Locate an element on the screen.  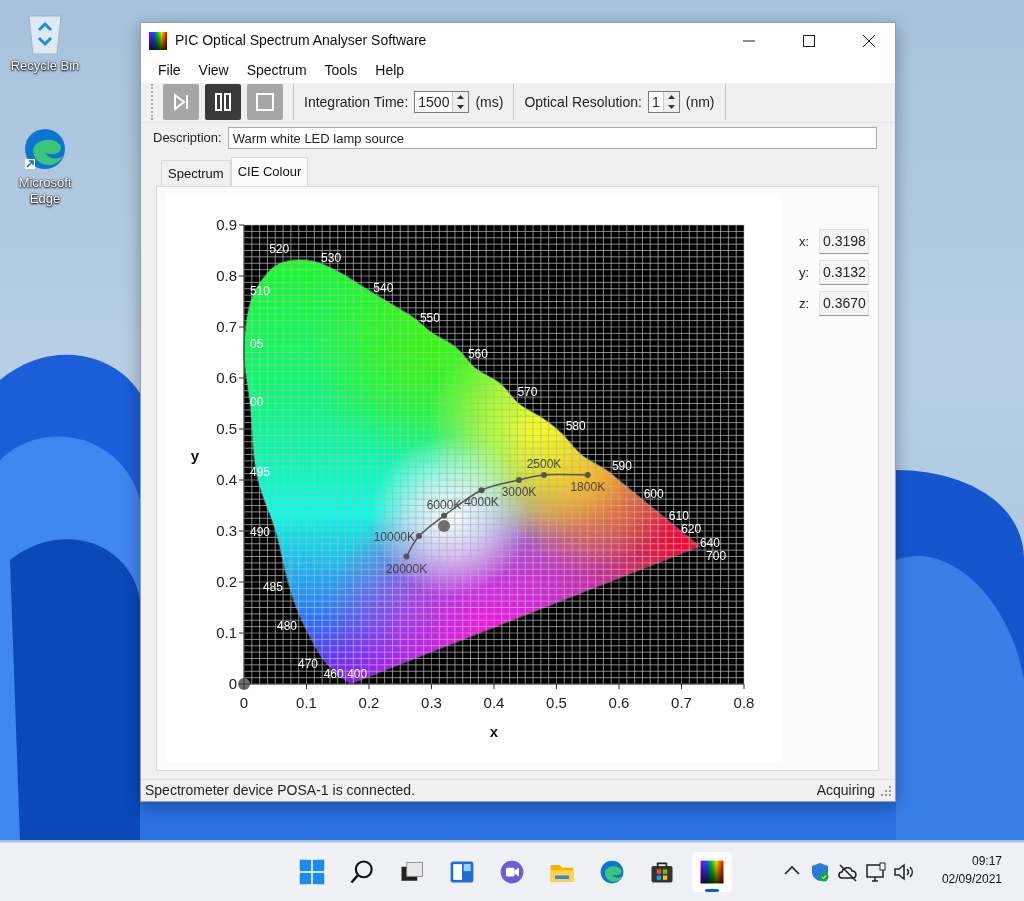
field-label: Integration Time: is located at coordinates (356, 102).